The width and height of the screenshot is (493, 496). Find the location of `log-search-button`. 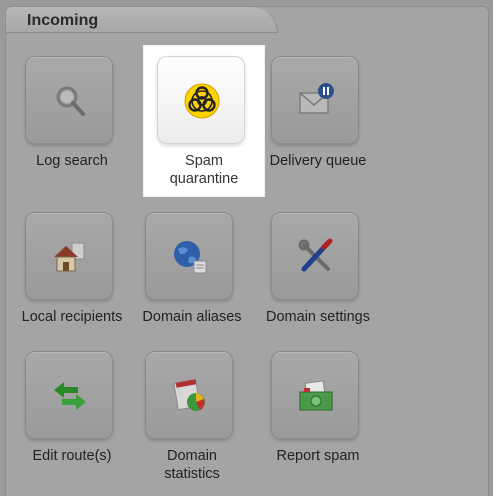

log-search-button is located at coordinates (69, 100).